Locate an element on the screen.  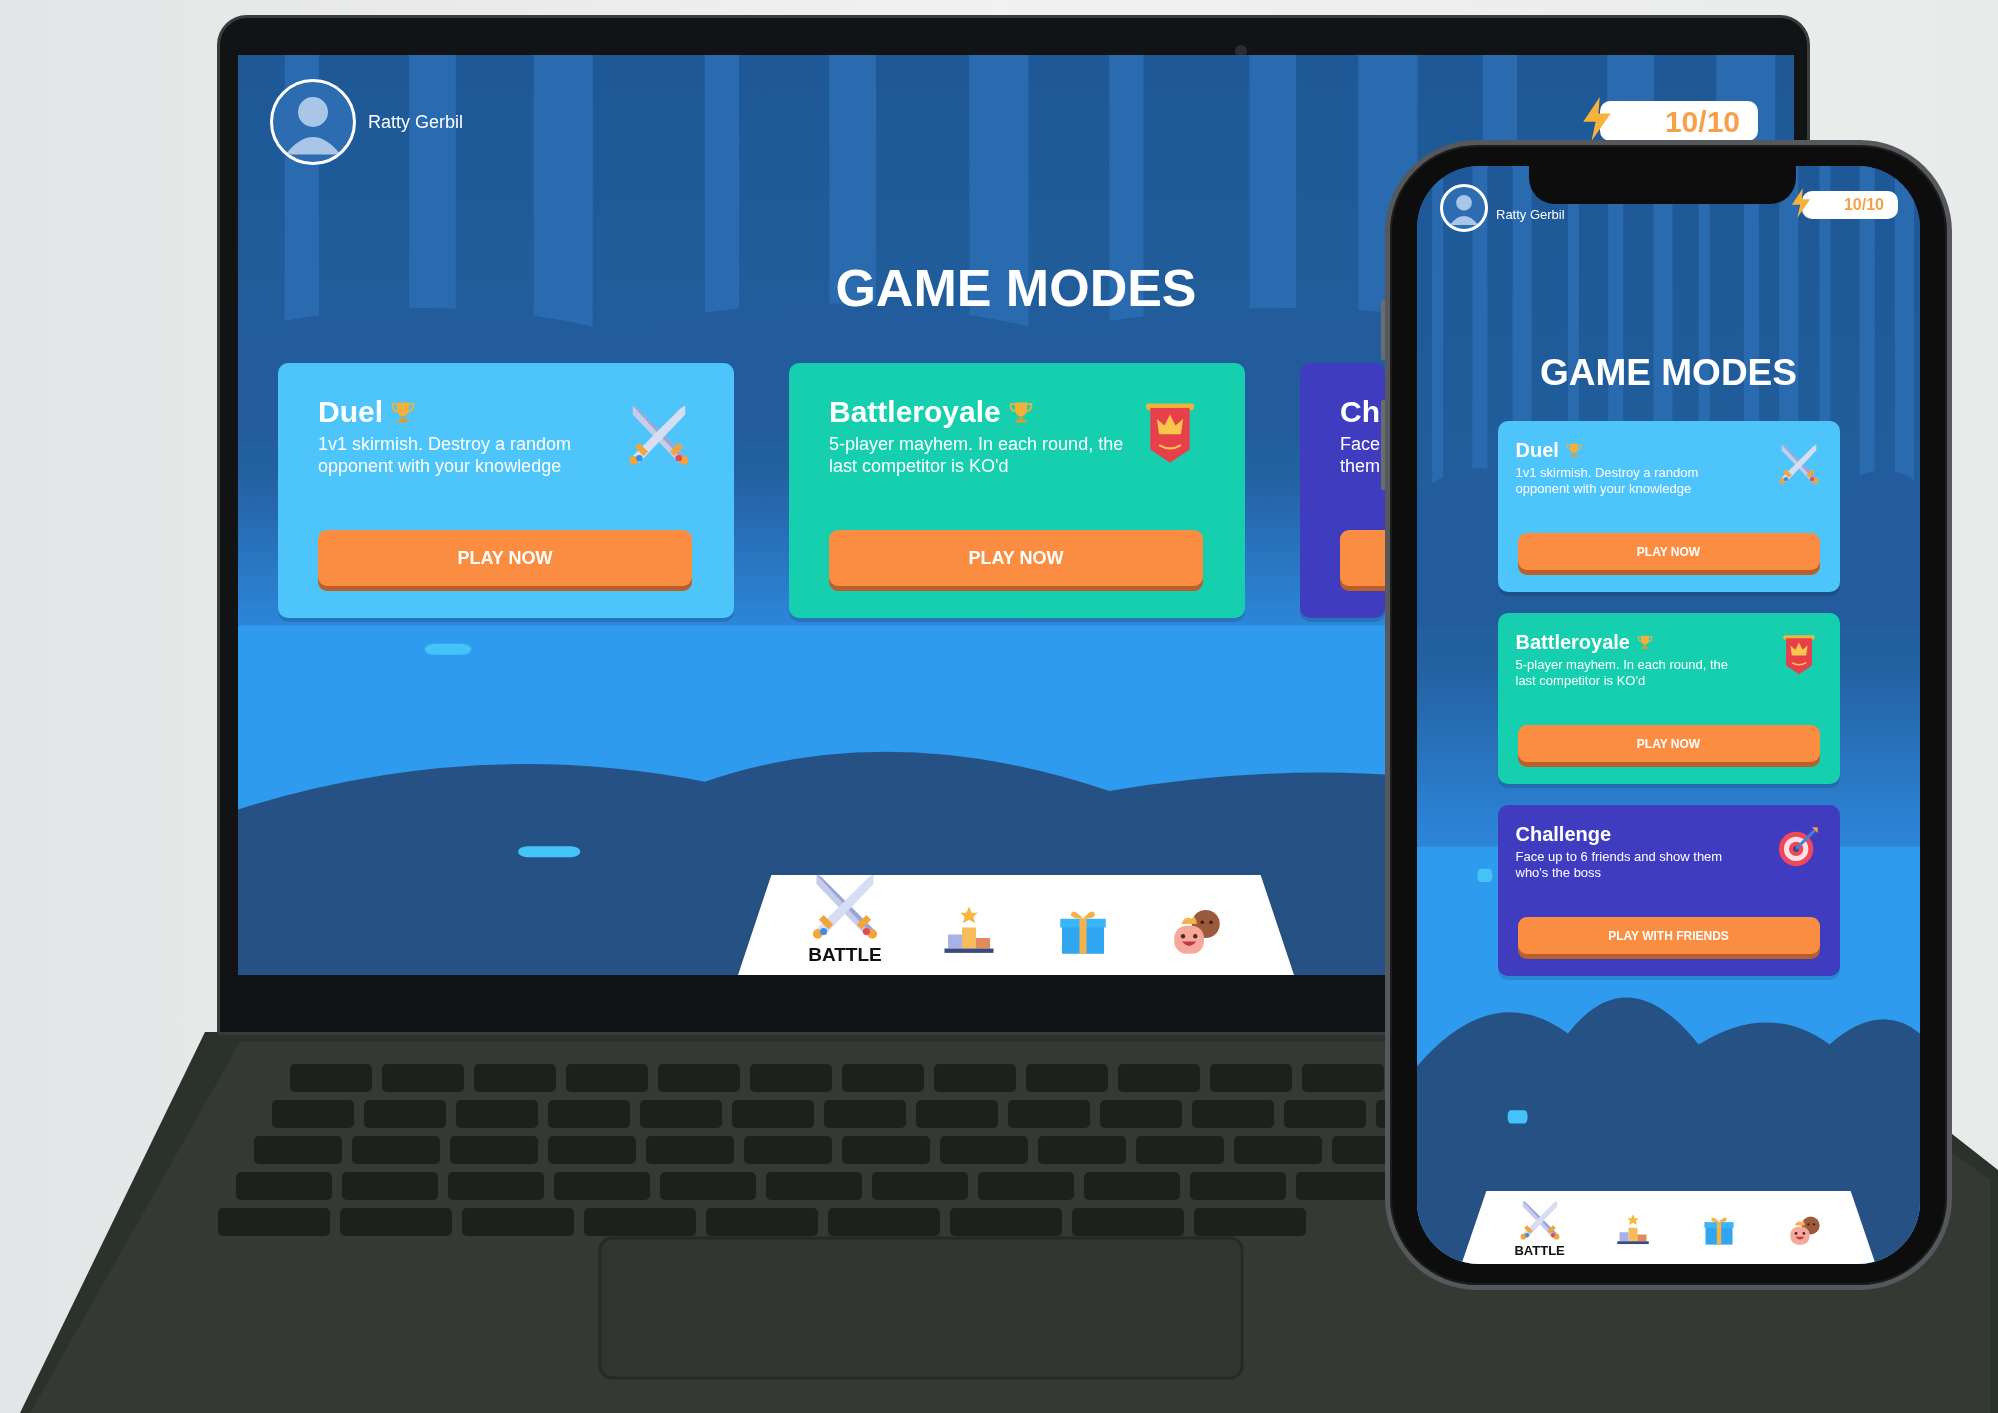
mode-title: Challenge is located at coordinates (1563, 835).